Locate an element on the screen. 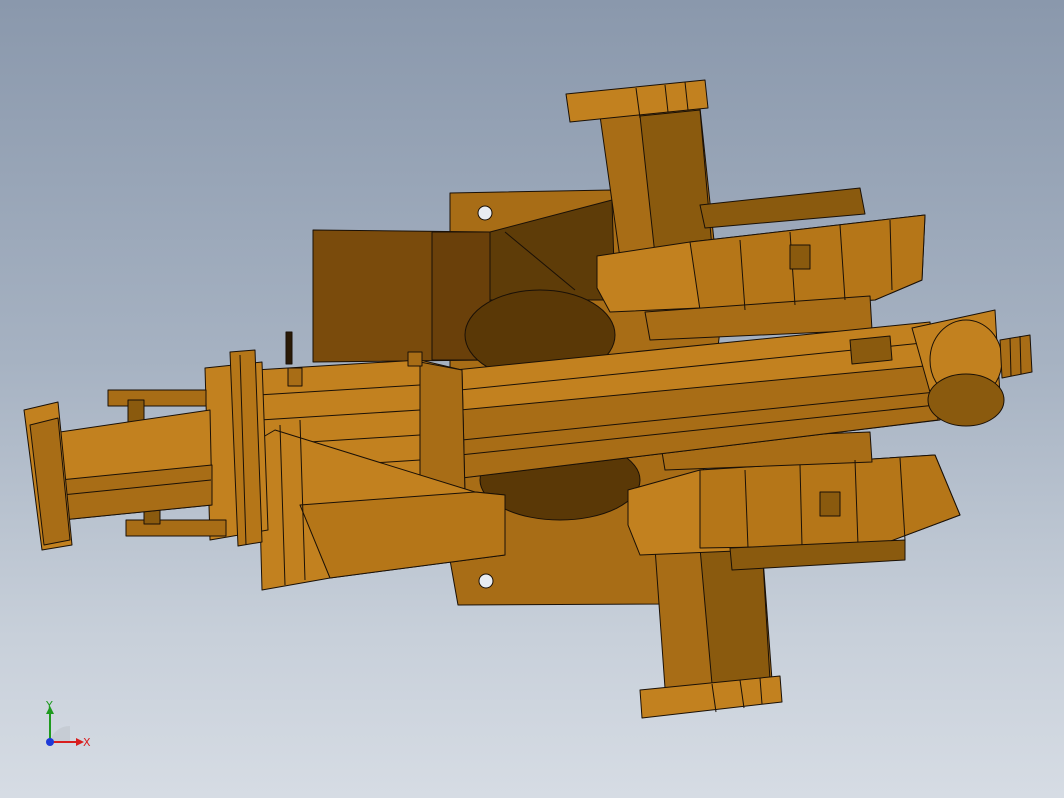  bottom-outlet-pipe is located at coordinates (711, 631).